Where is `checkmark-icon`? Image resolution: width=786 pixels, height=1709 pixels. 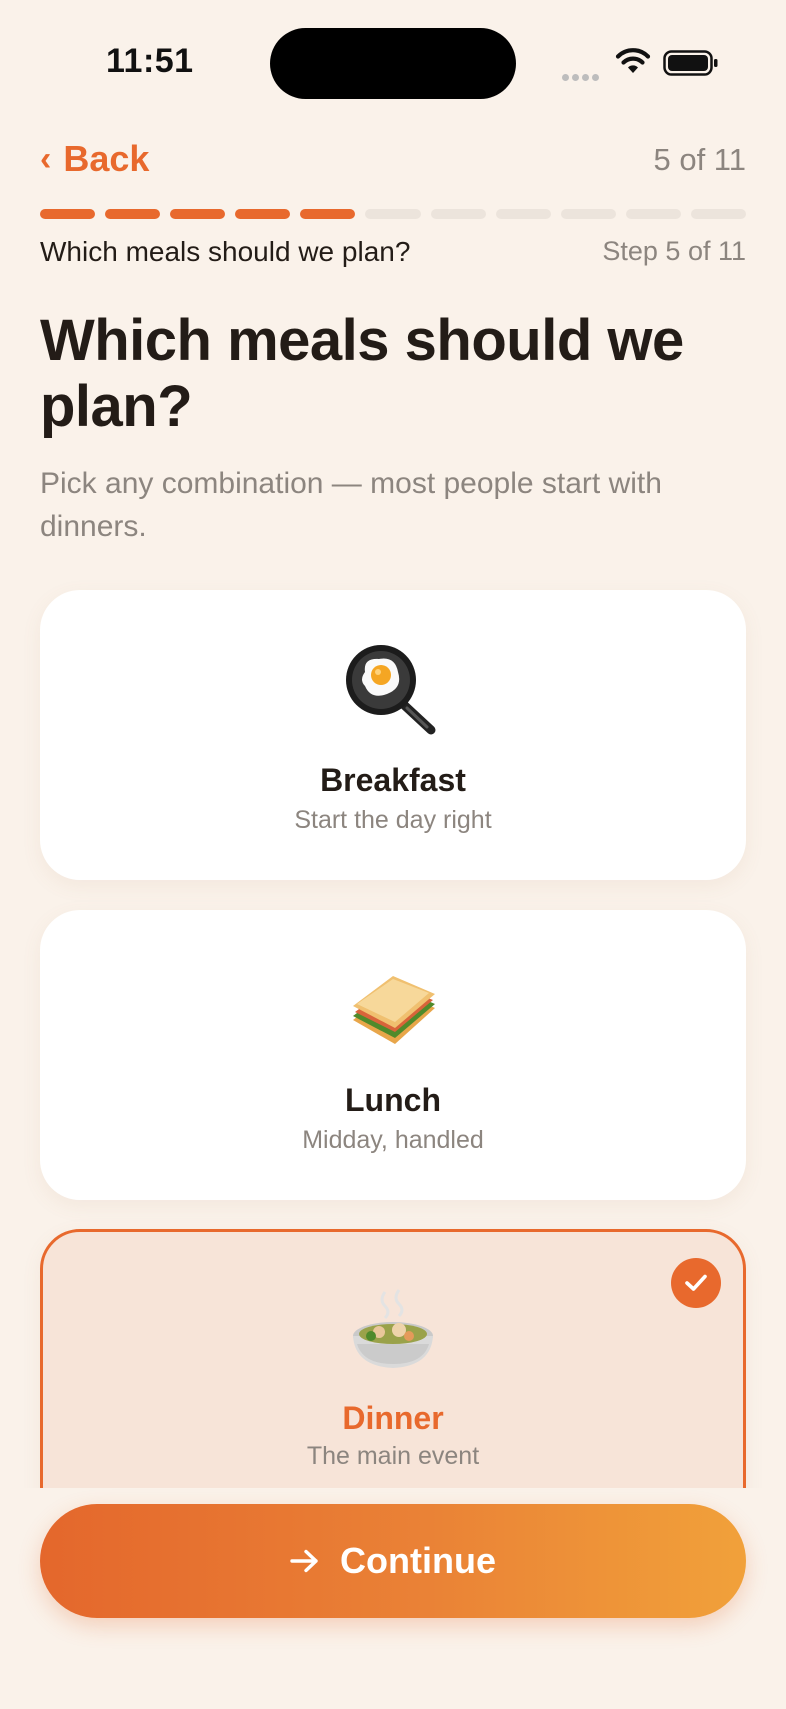
checkmark-icon is located at coordinates (696, 1283).